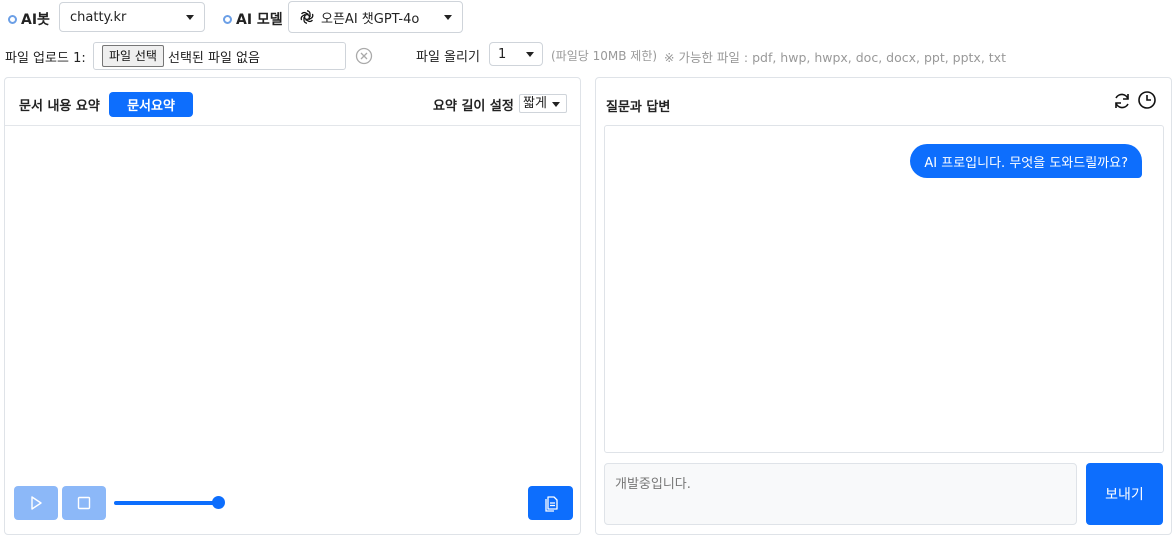 The image size is (1175, 537). I want to click on file-input: 파일 선택 선택된 파일 없음, so click(219, 56).